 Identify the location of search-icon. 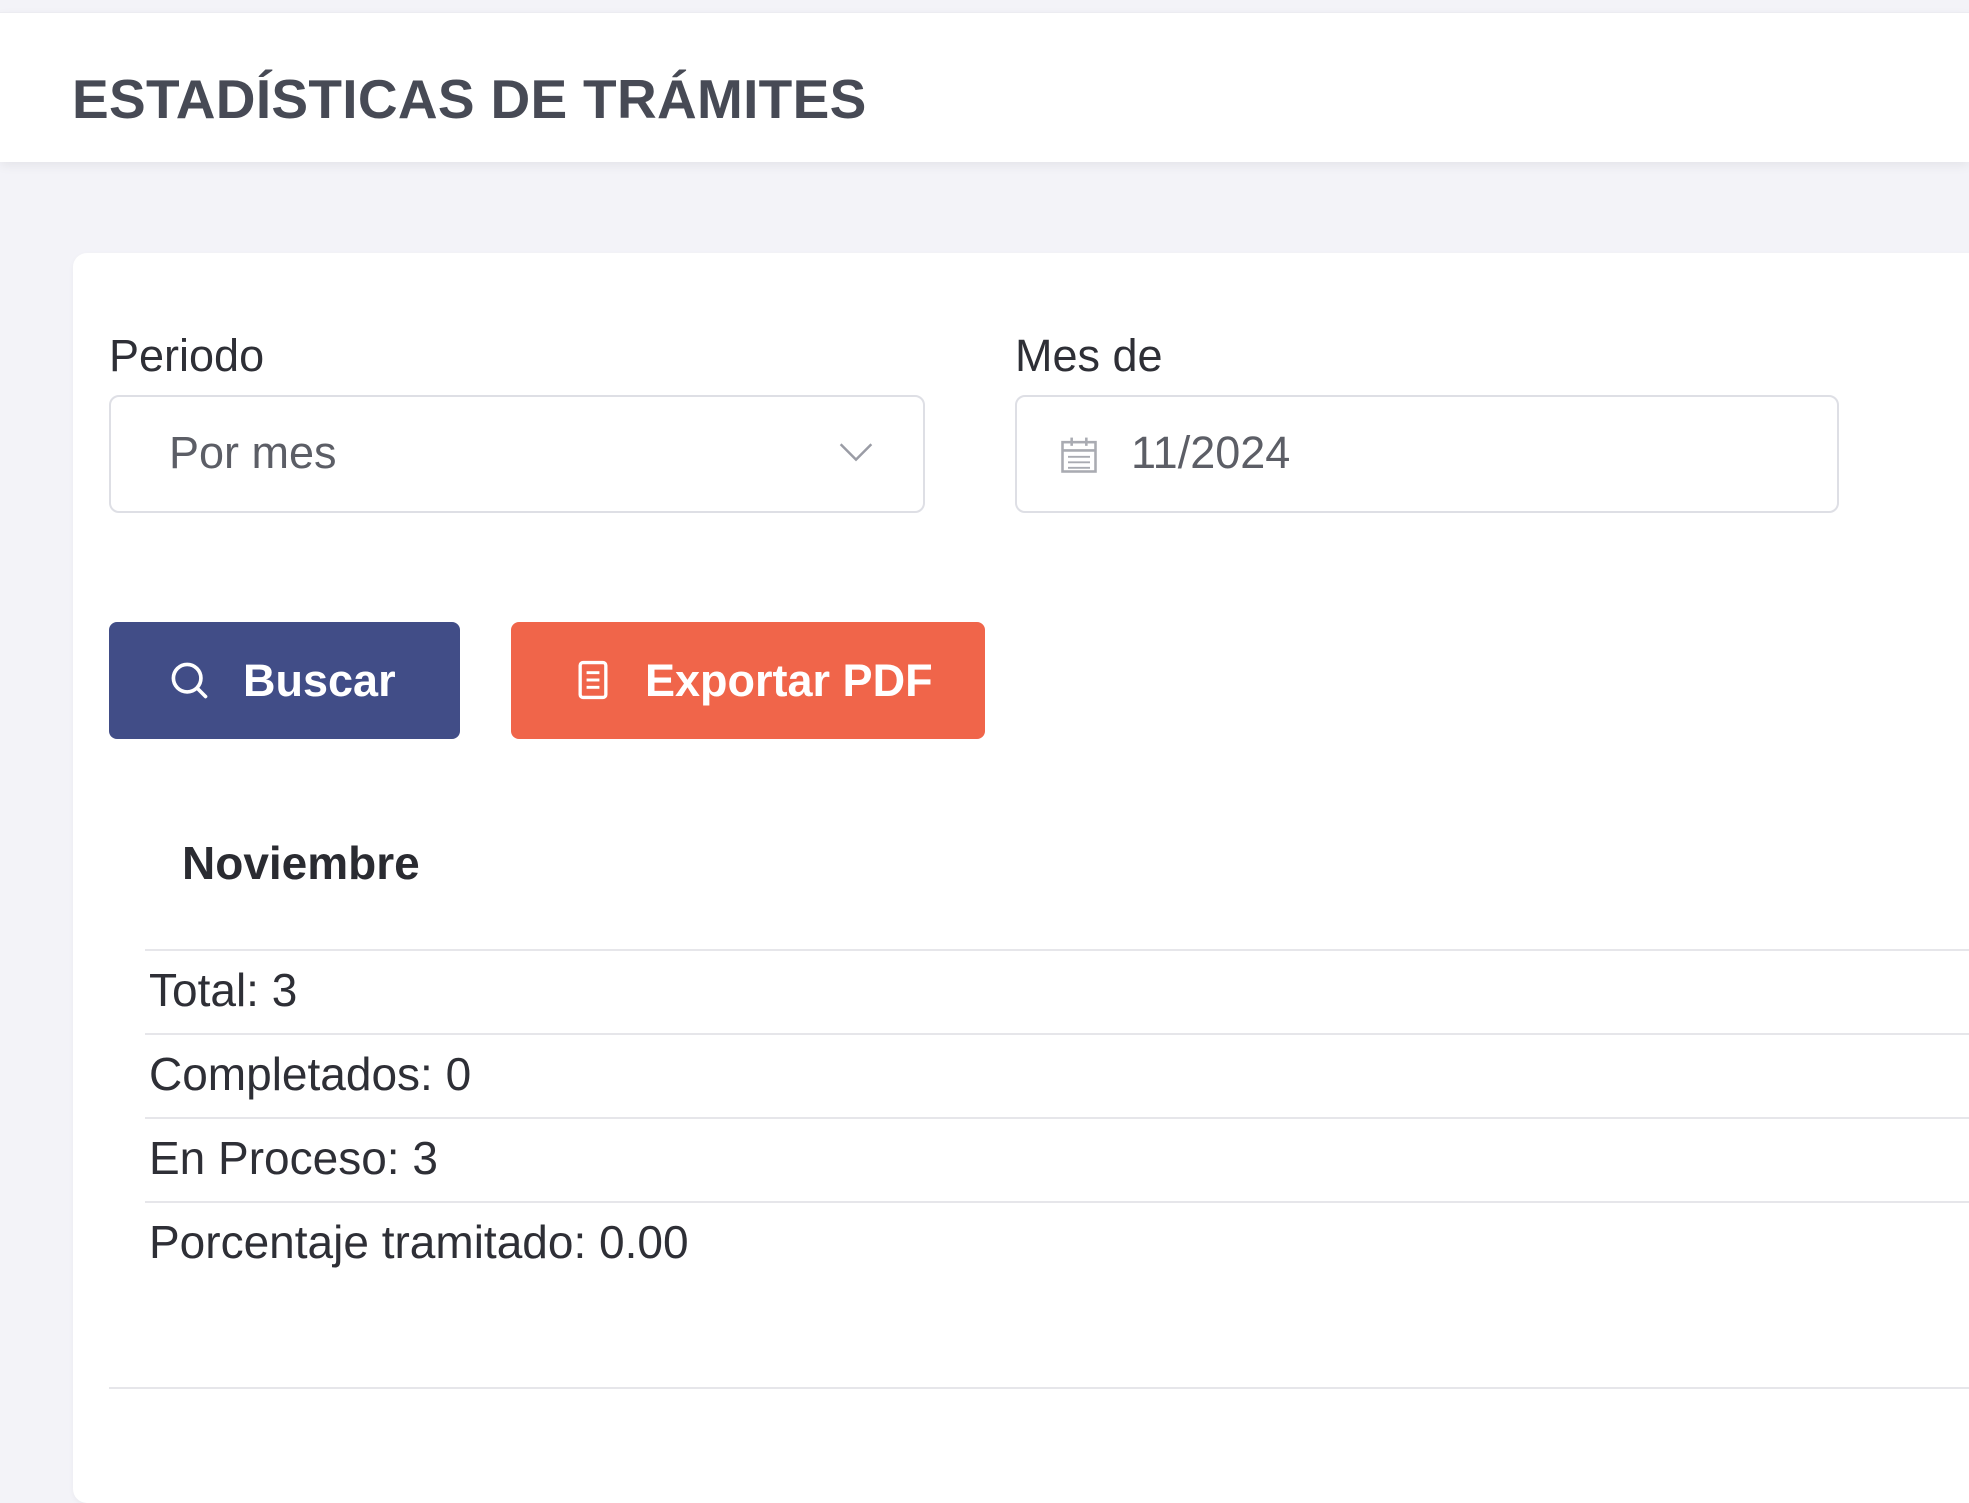
(189, 680).